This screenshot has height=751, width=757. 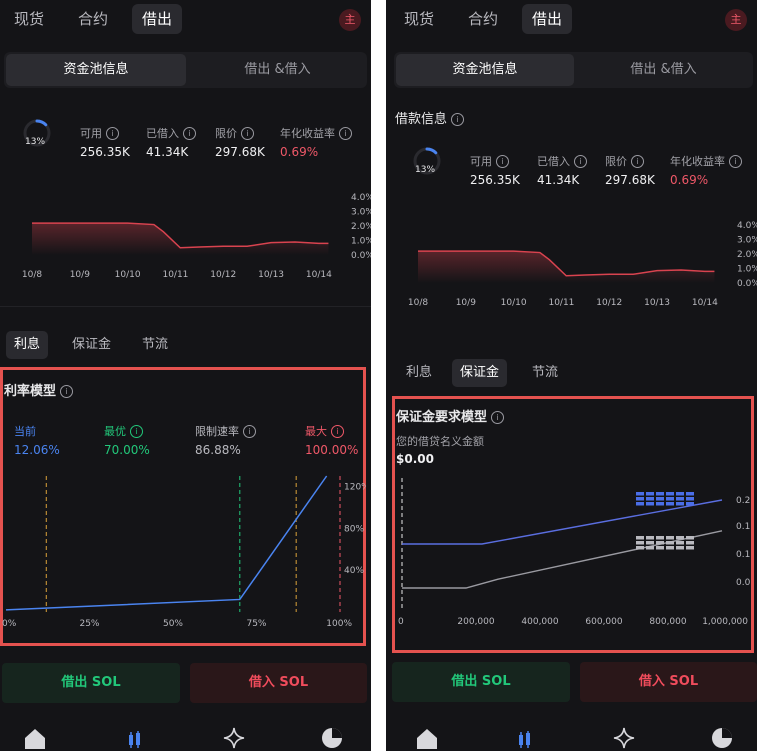 What do you see at coordinates (354, 571) in the screenshot?
I see `y-tick-label: 40%` at bounding box center [354, 571].